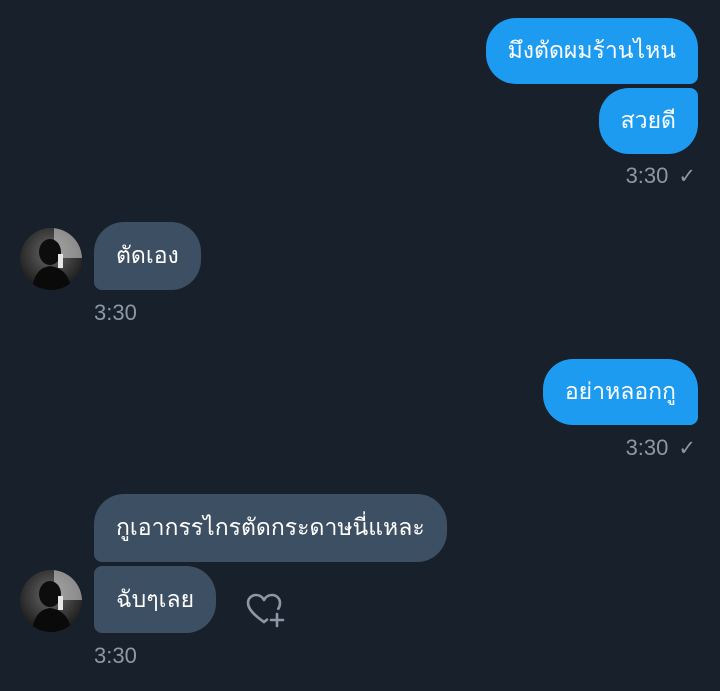  I want to click on message-text: ตัดเอง, so click(147, 256).